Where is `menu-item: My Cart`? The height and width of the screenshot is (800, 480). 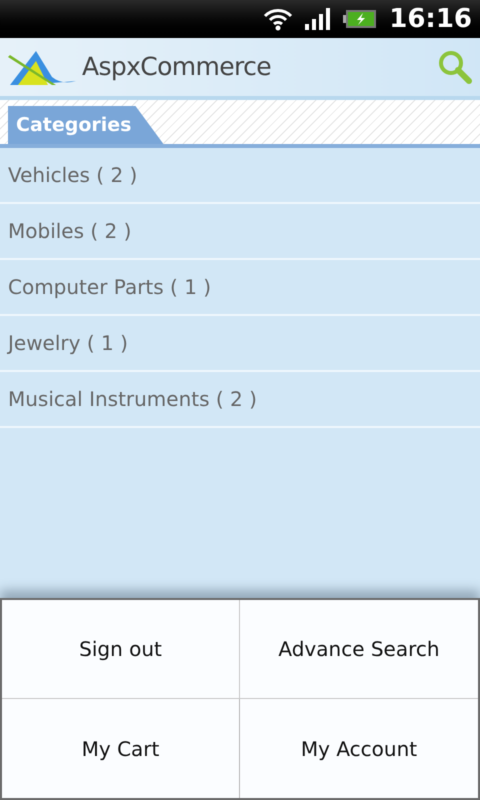
menu-item: My Cart is located at coordinates (121, 748).